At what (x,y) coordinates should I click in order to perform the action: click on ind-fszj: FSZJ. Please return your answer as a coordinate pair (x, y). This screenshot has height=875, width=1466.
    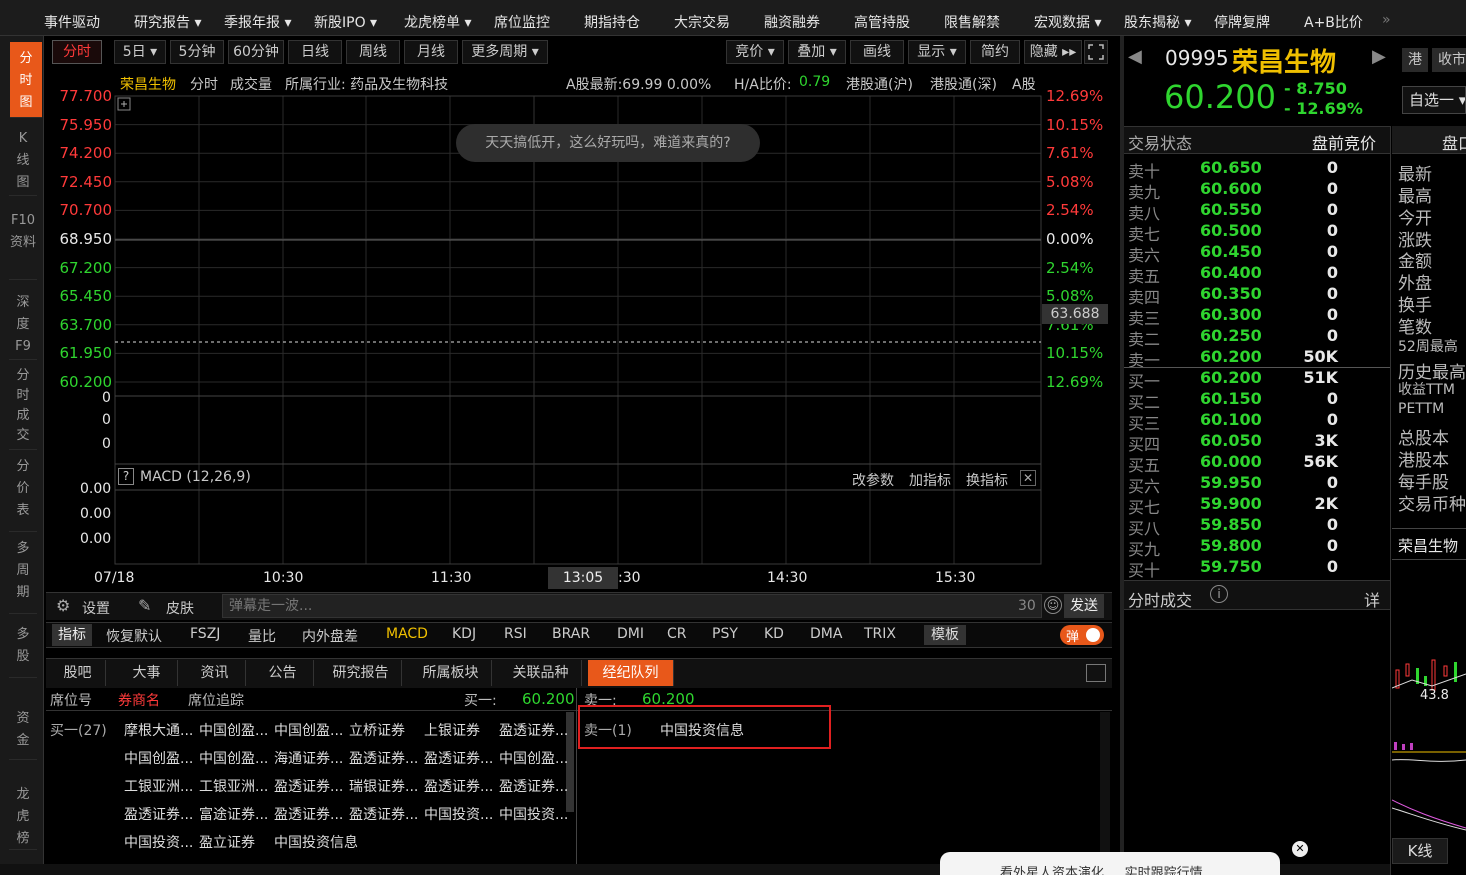
    Looking at the image, I should click on (205, 634).